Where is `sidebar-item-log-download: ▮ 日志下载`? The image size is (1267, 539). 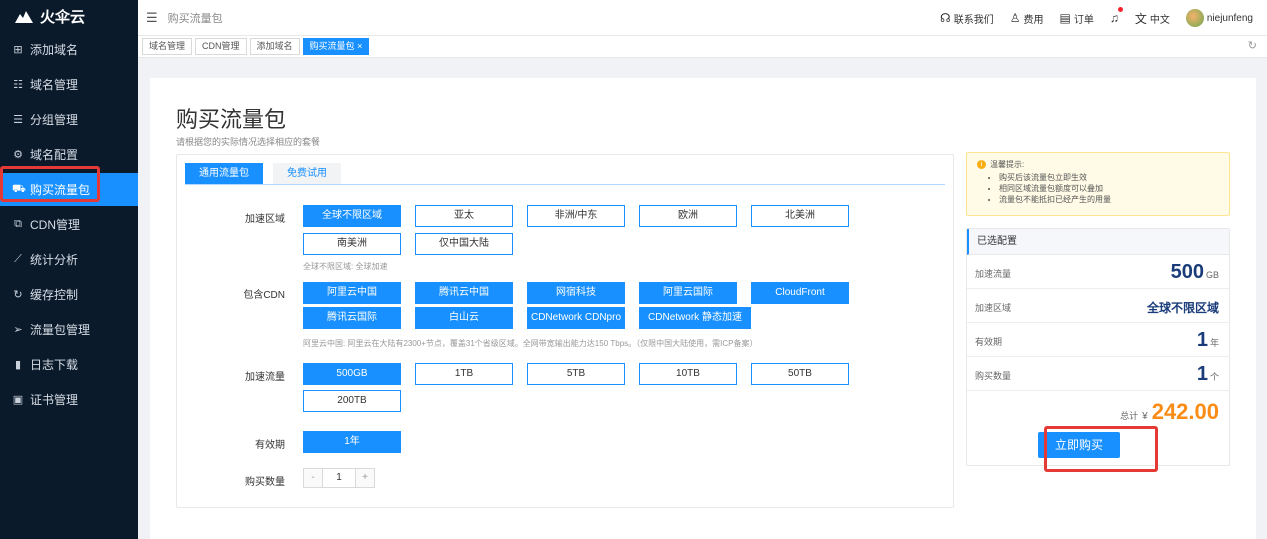
sidebar-item-log-download: ▮ 日志下载 is located at coordinates (69, 364).